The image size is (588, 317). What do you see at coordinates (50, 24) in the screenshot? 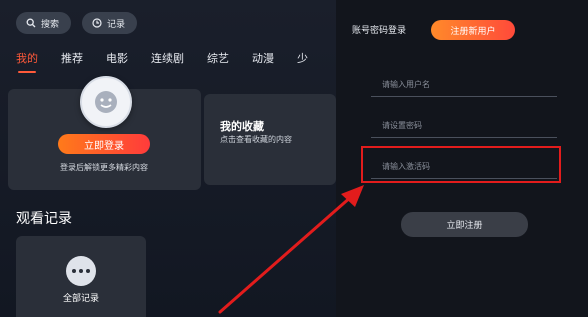
I see `search-label: 搜索` at bounding box center [50, 24].